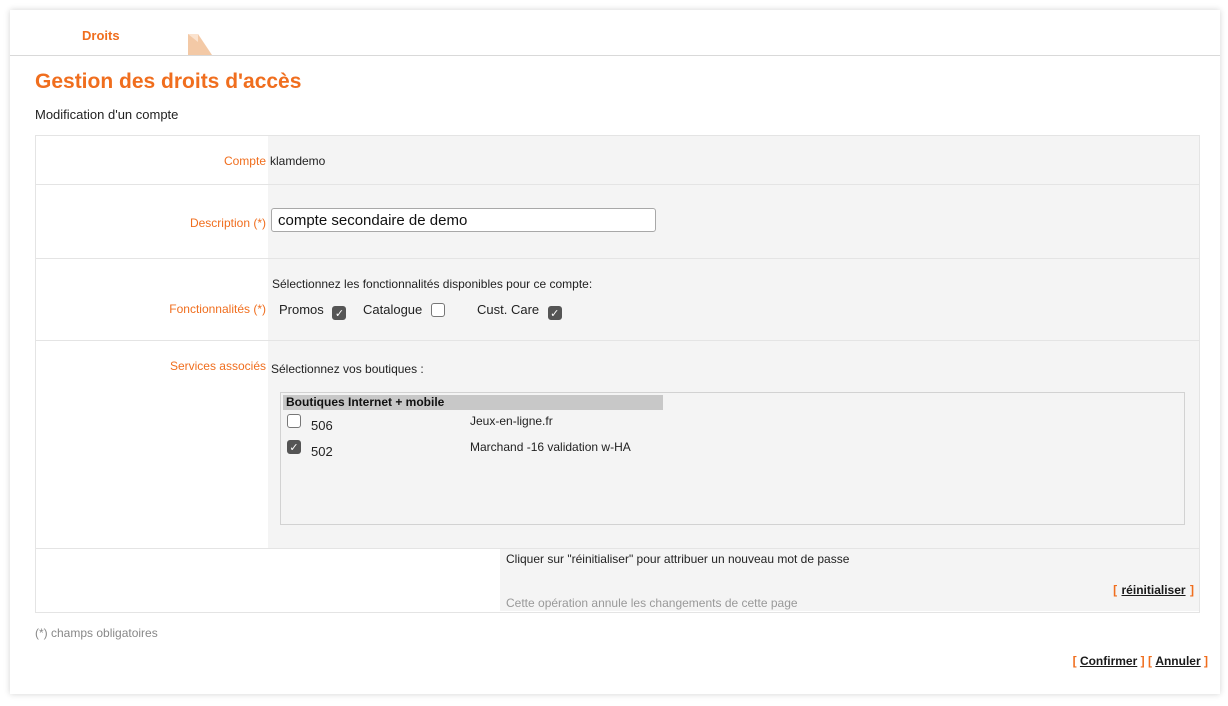 The image size is (1228, 706). Describe the element at coordinates (727, 451) in the screenshot. I see `shop-row: ✓ 502 Marchand -16 validation w-HA` at that location.